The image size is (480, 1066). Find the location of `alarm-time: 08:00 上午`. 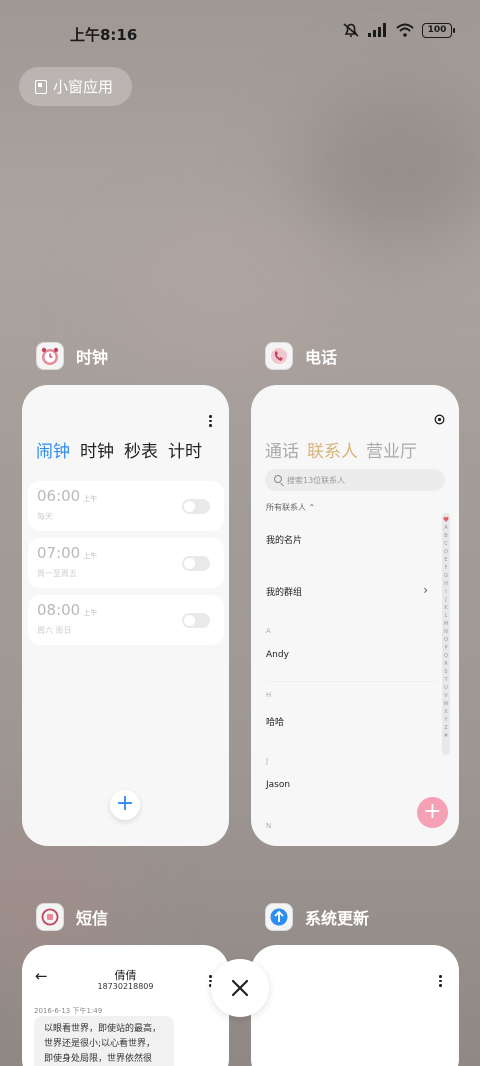

alarm-time: 08:00 上午 is located at coordinates (67, 610).